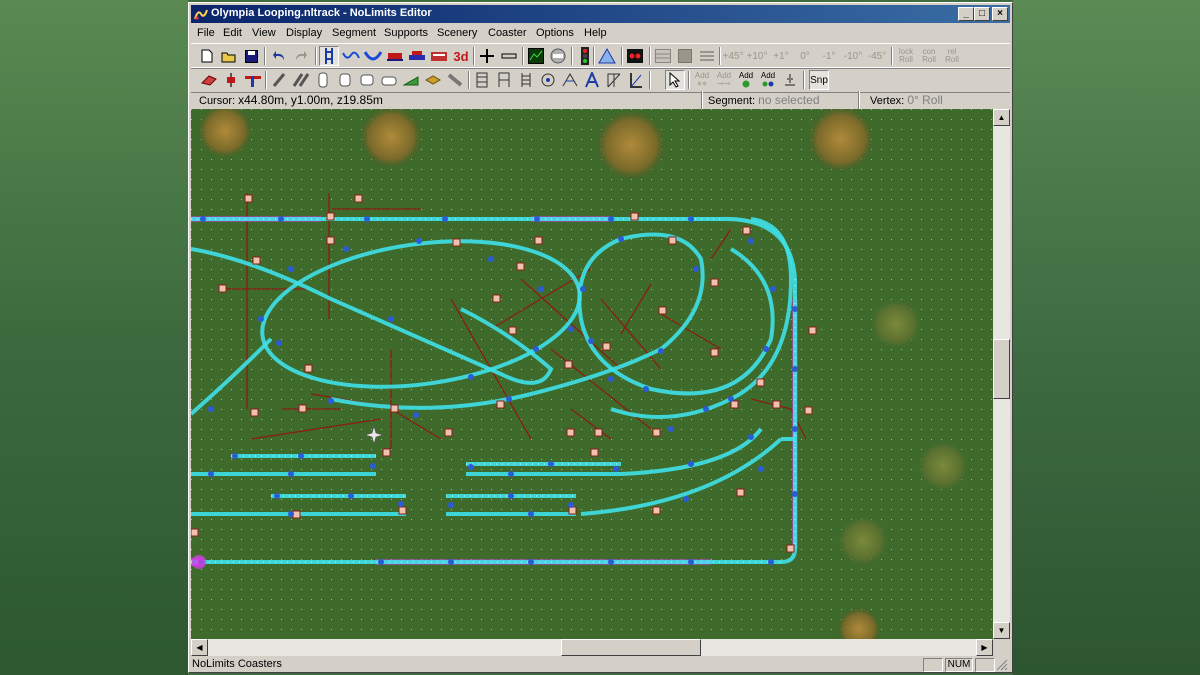 This screenshot has width=1200, height=675. I want to click on roll-minus-10-button: -10°, so click(853, 56).